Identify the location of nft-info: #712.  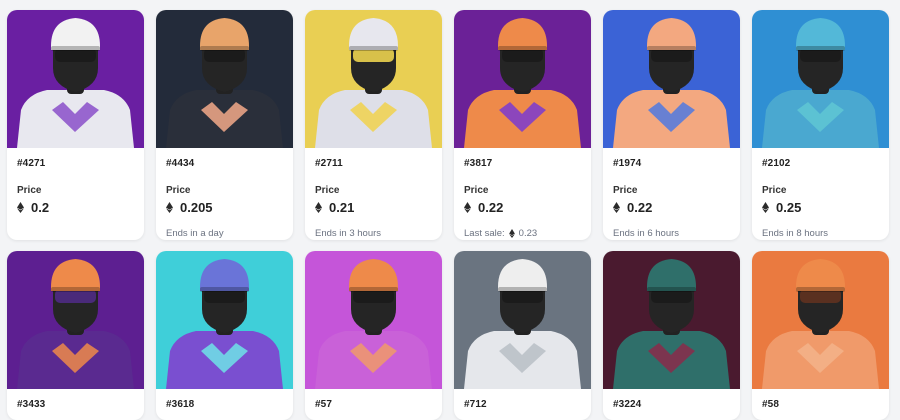
(522, 399).